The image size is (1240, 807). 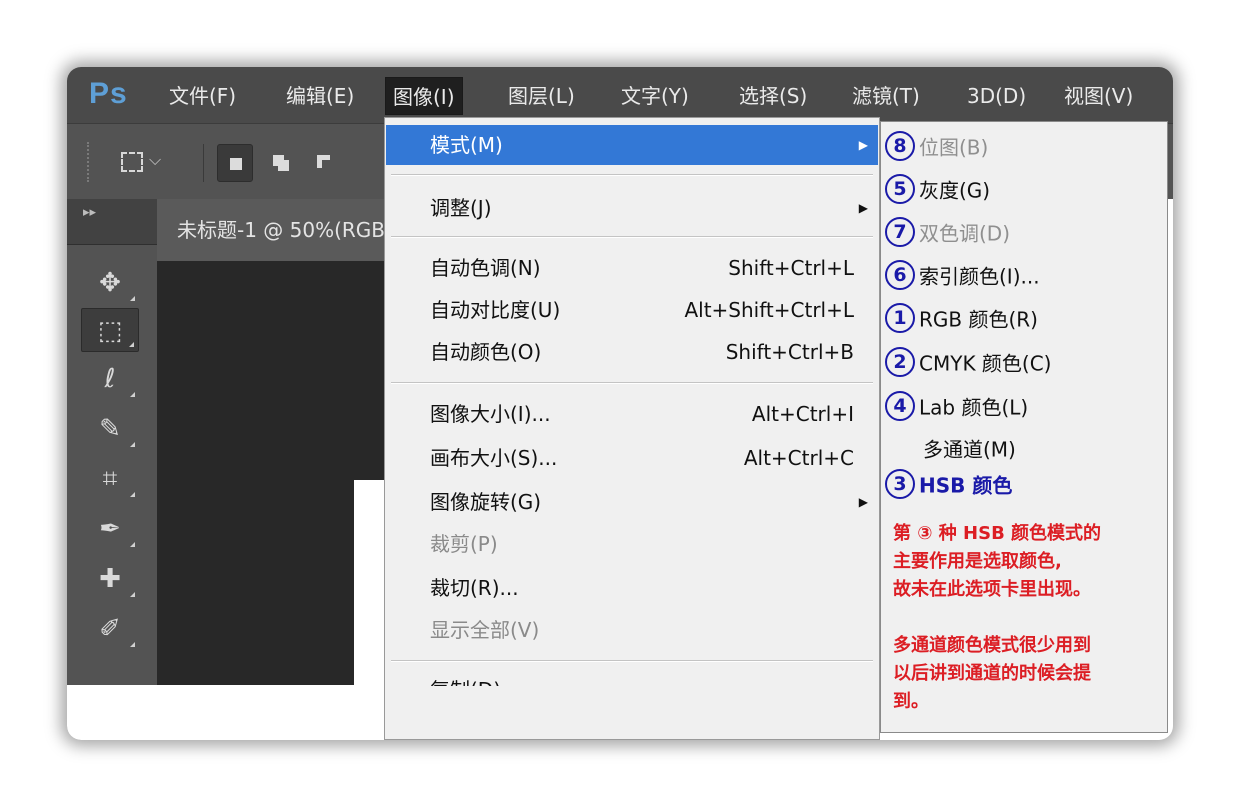 I want to click on menu-item-crop: 裁剪(P), so click(x=632, y=544).